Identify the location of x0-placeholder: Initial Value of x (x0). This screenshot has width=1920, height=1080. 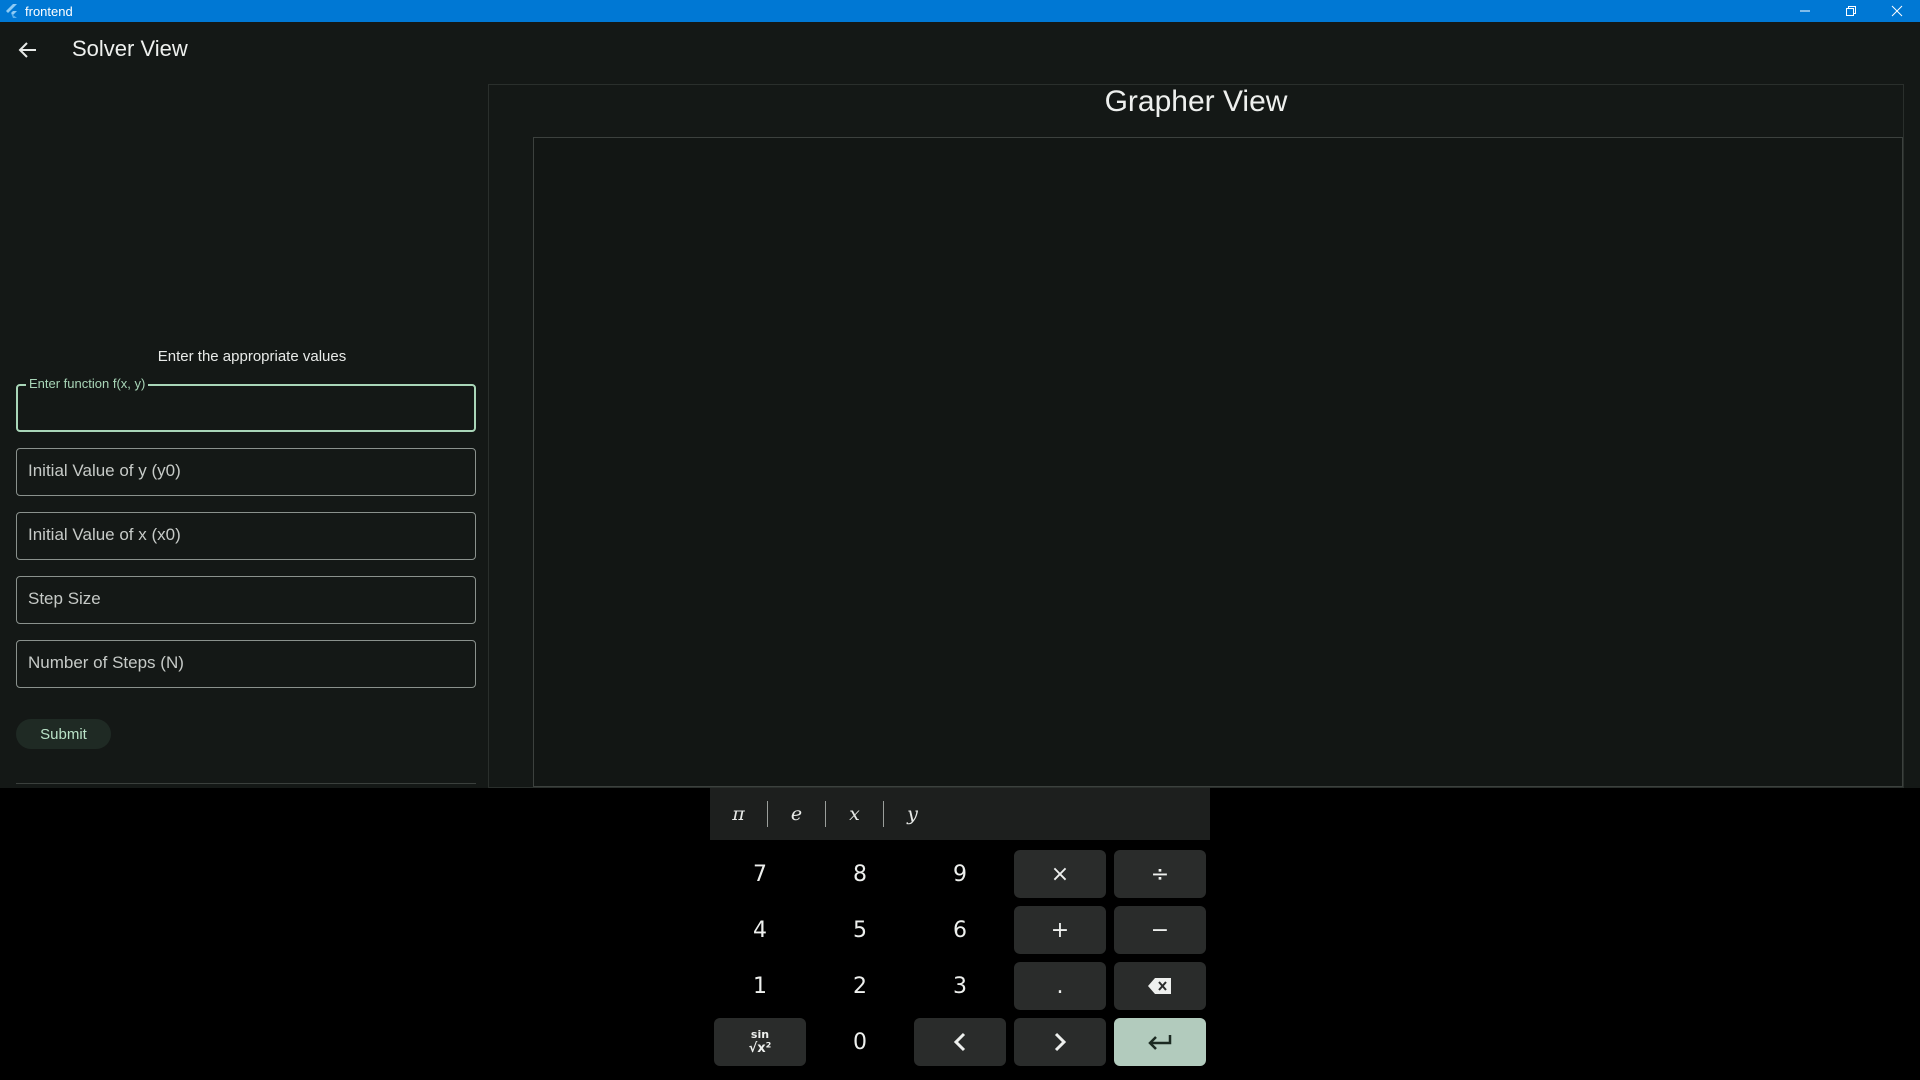
(104, 534).